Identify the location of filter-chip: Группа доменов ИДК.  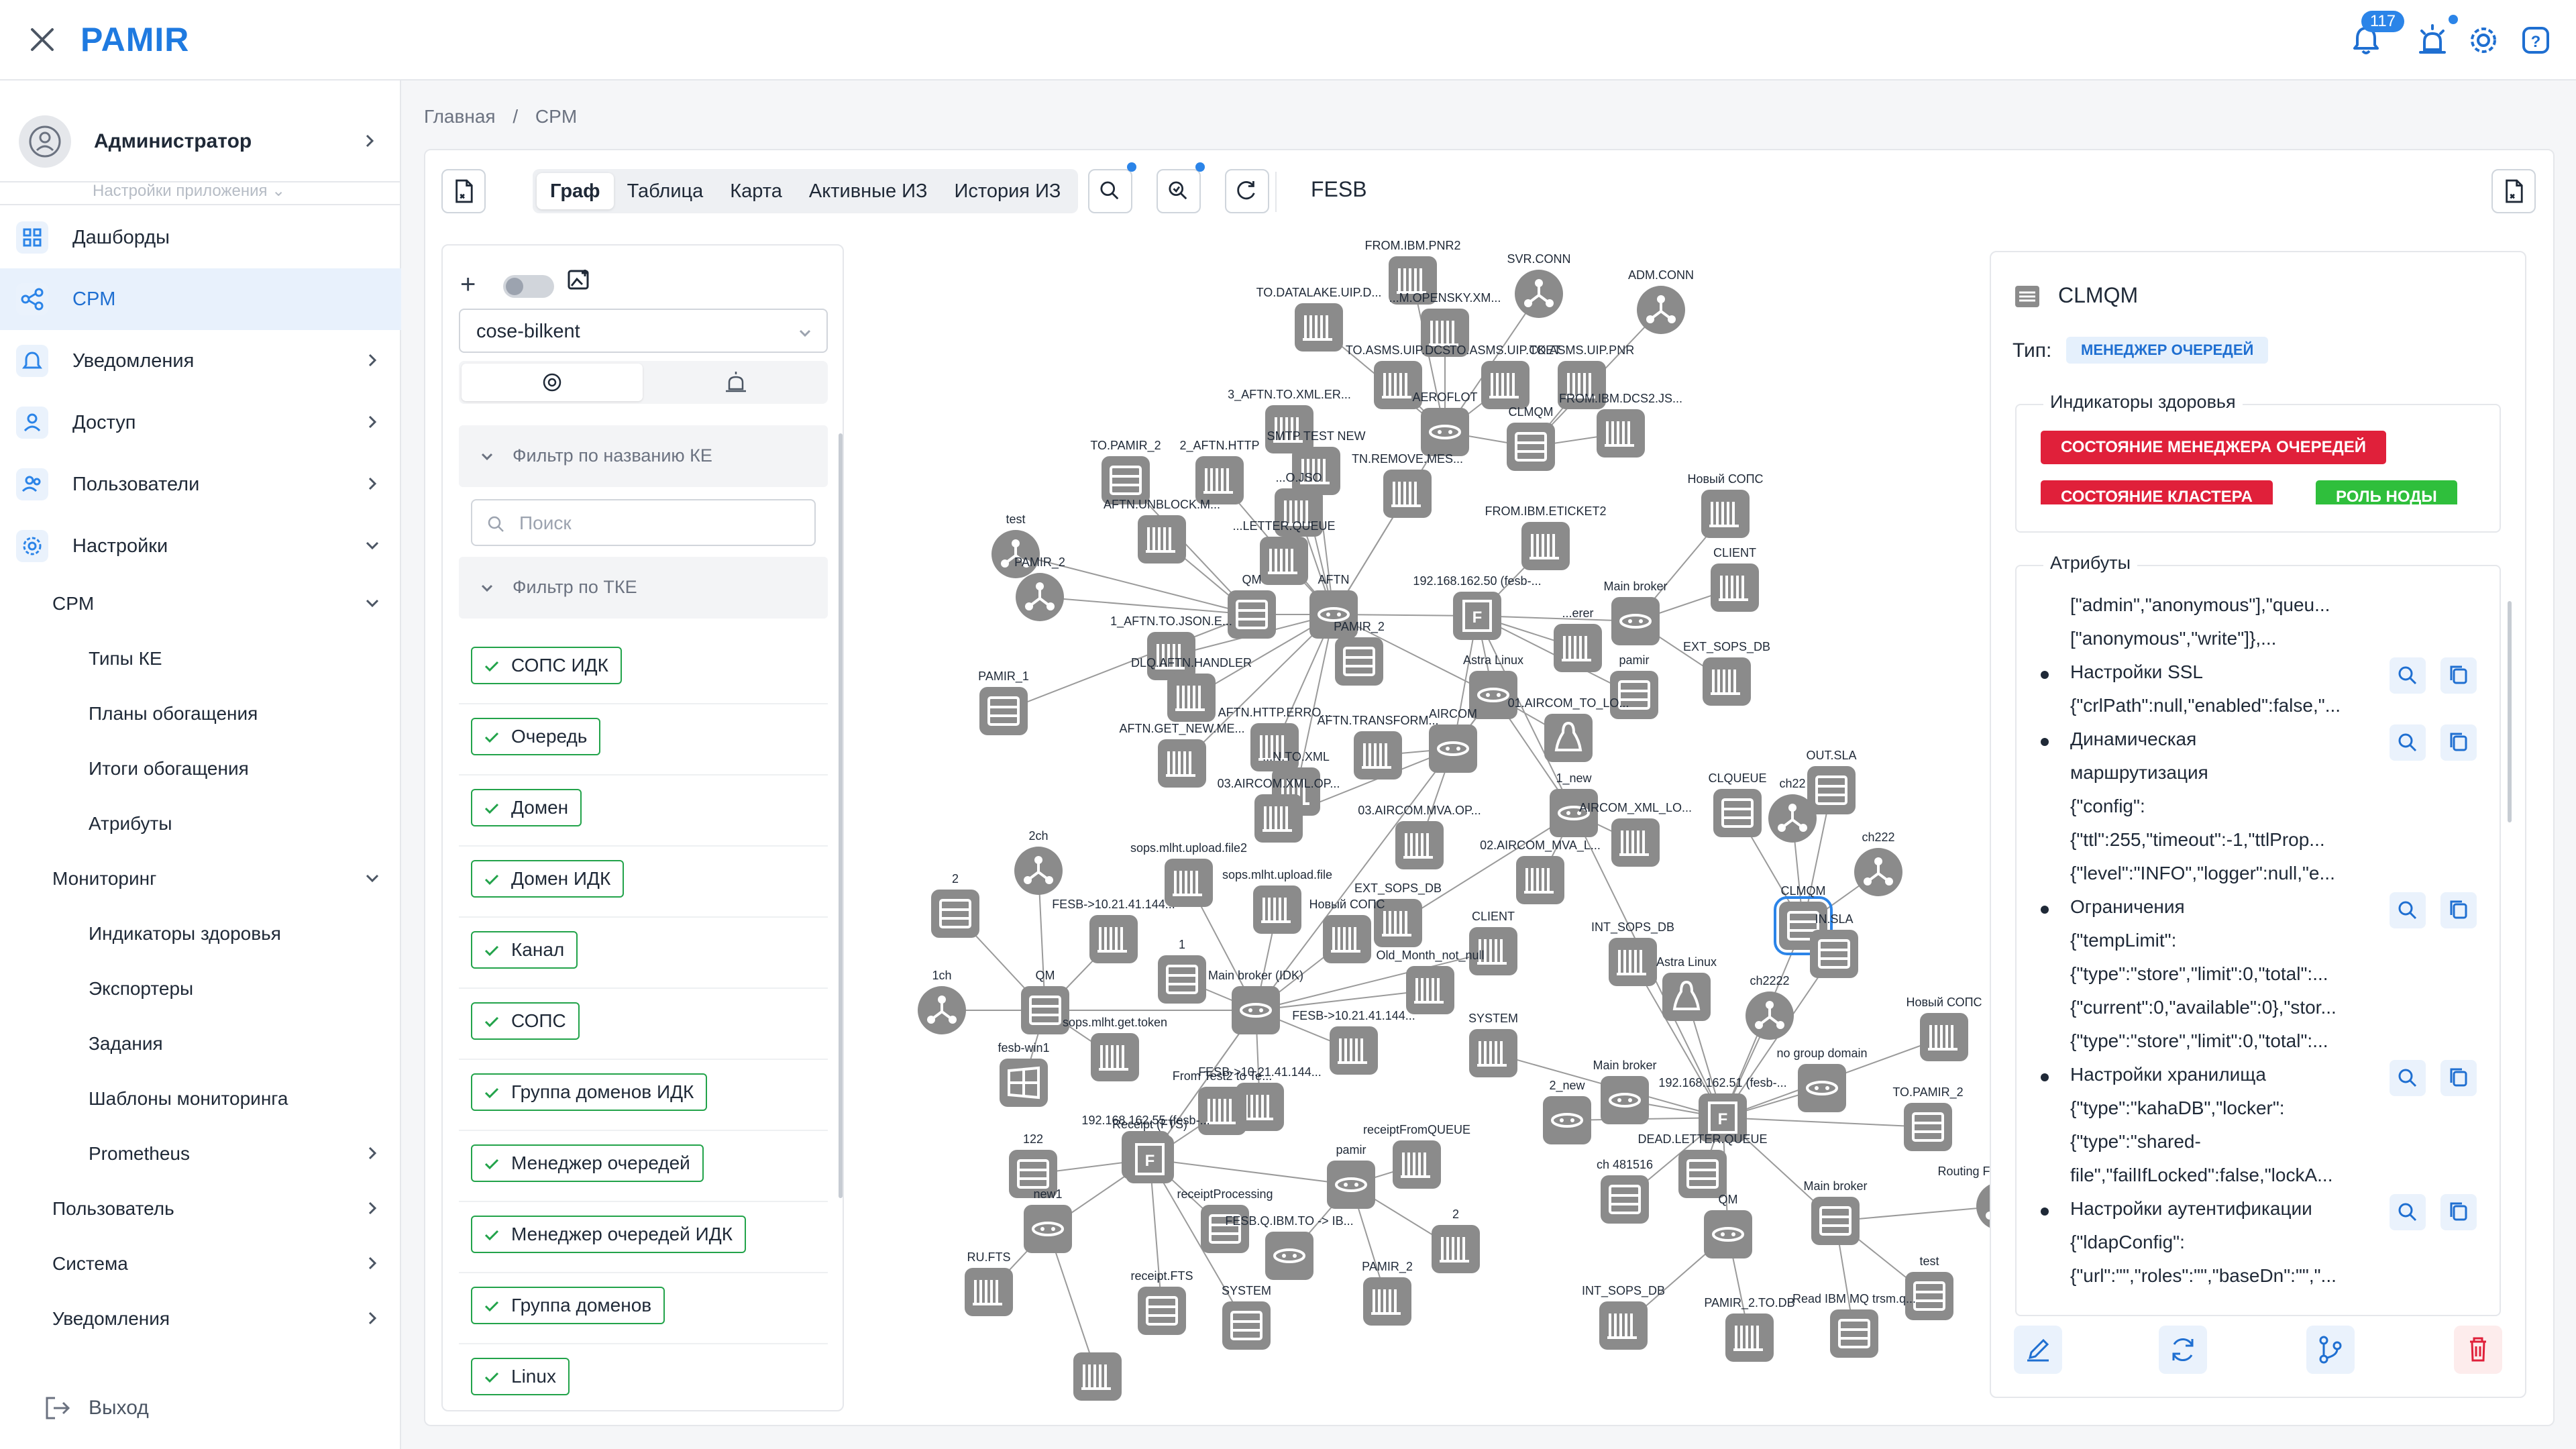
(589, 1092).